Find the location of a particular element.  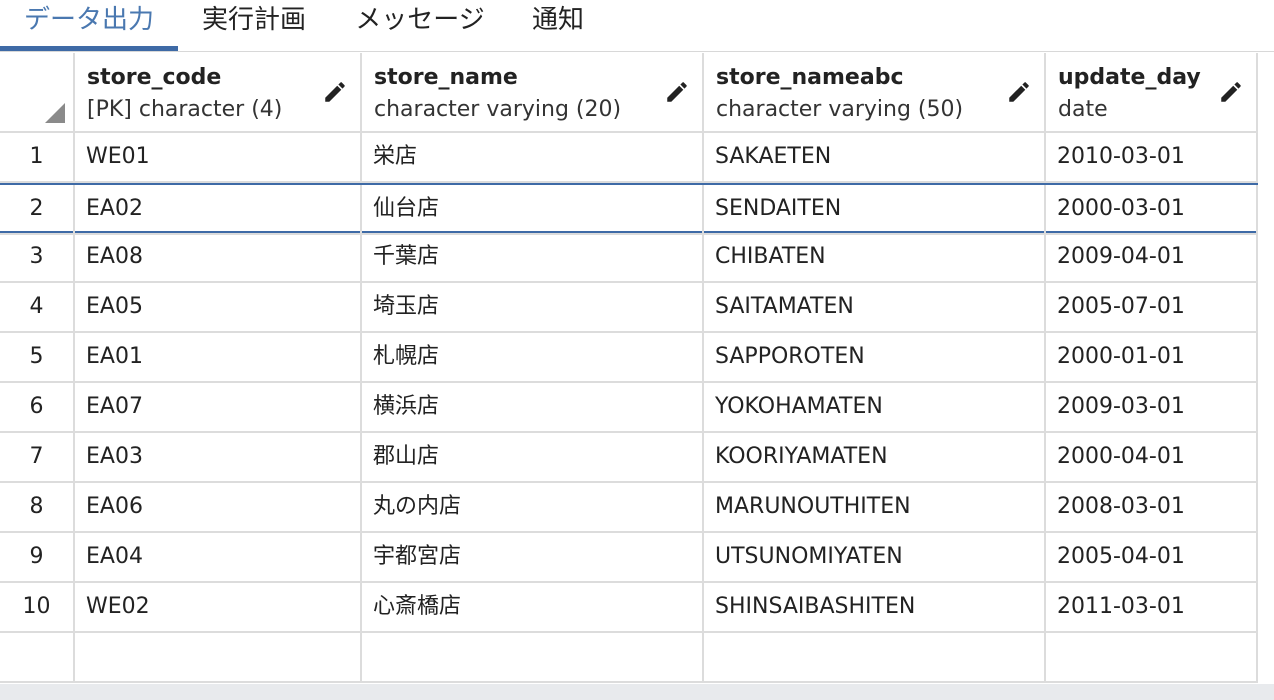

grid-bottom-bar is located at coordinates (637, 692).